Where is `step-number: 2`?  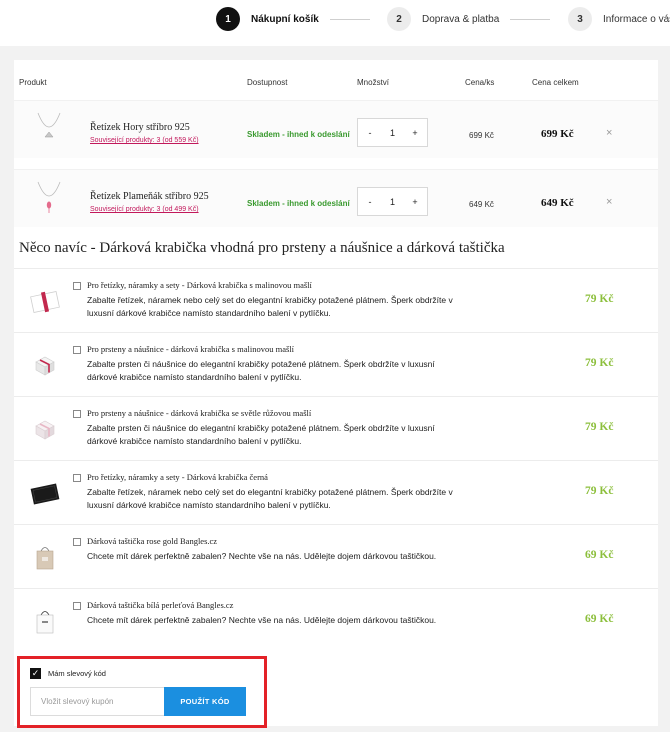
step-number: 2 is located at coordinates (399, 19).